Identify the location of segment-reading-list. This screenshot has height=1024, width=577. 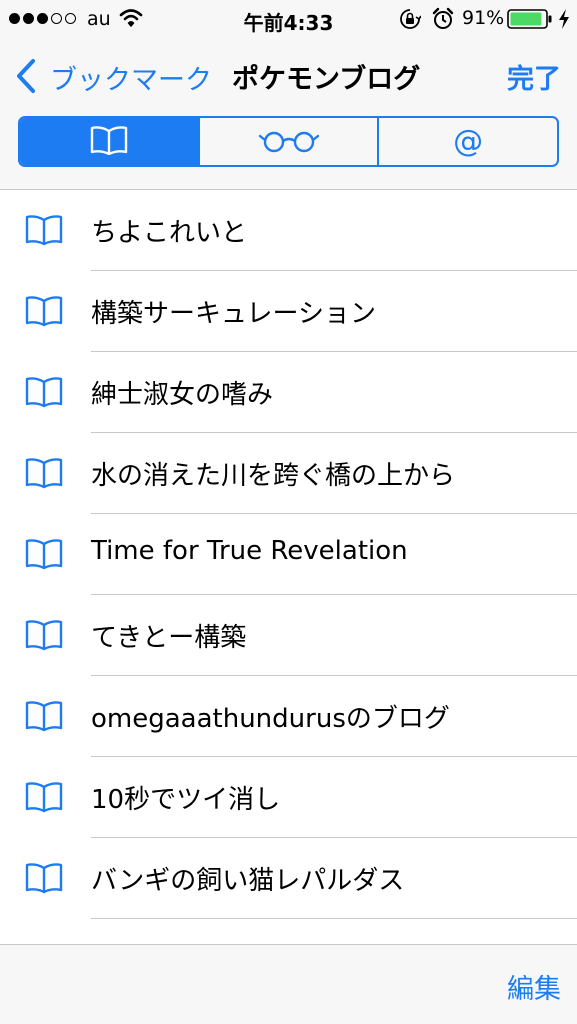
(287, 141).